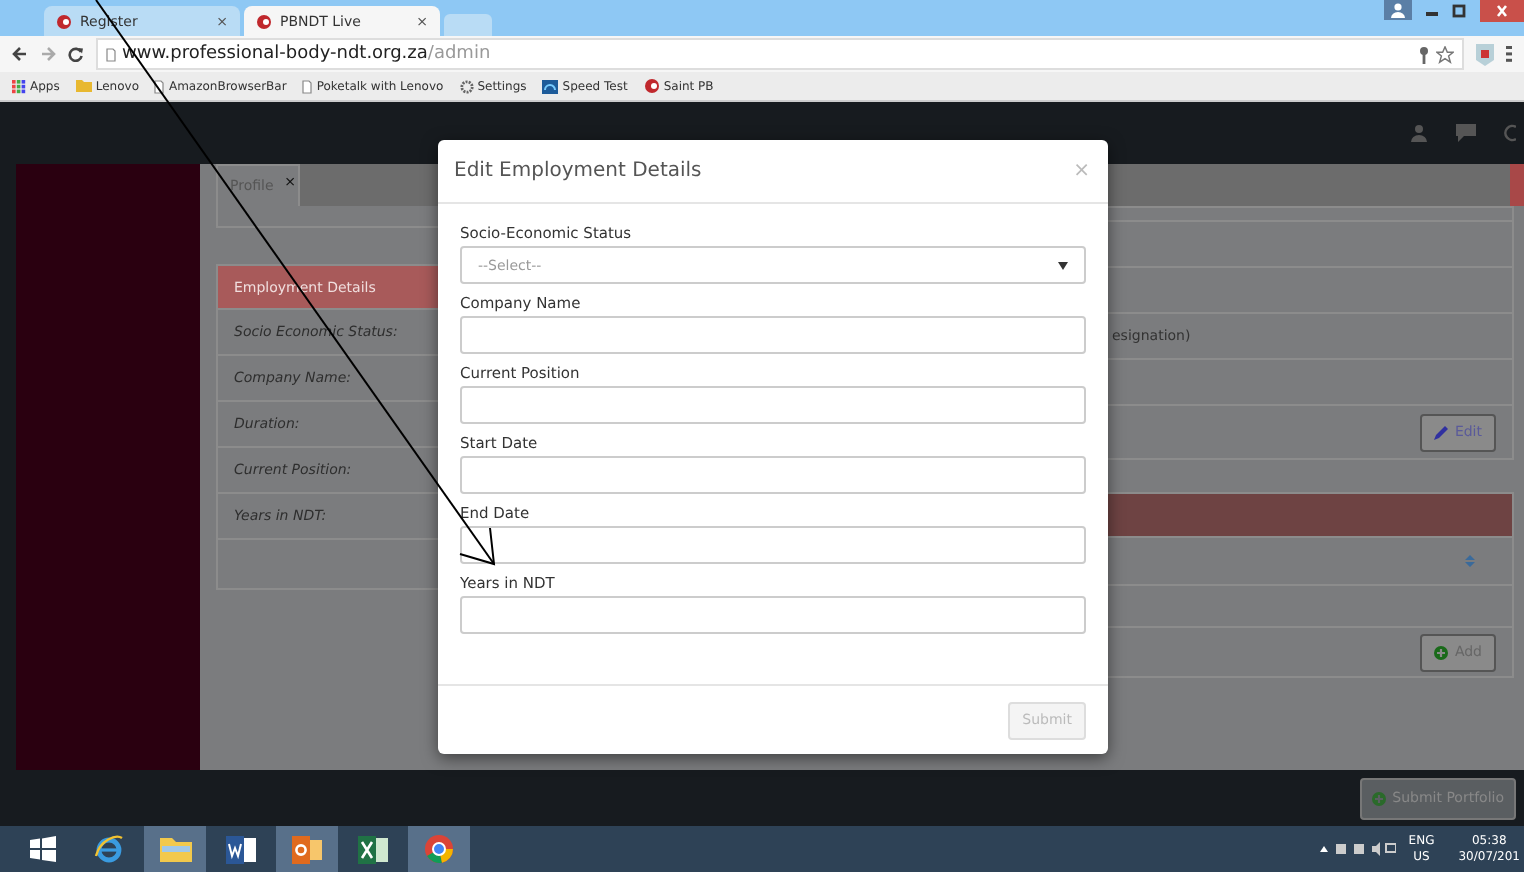 This screenshot has height=872, width=1524. What do you see at coordinates (1466, 133) in the screenshot?
I see `chat-icon` at bounding box center [1466, 133].